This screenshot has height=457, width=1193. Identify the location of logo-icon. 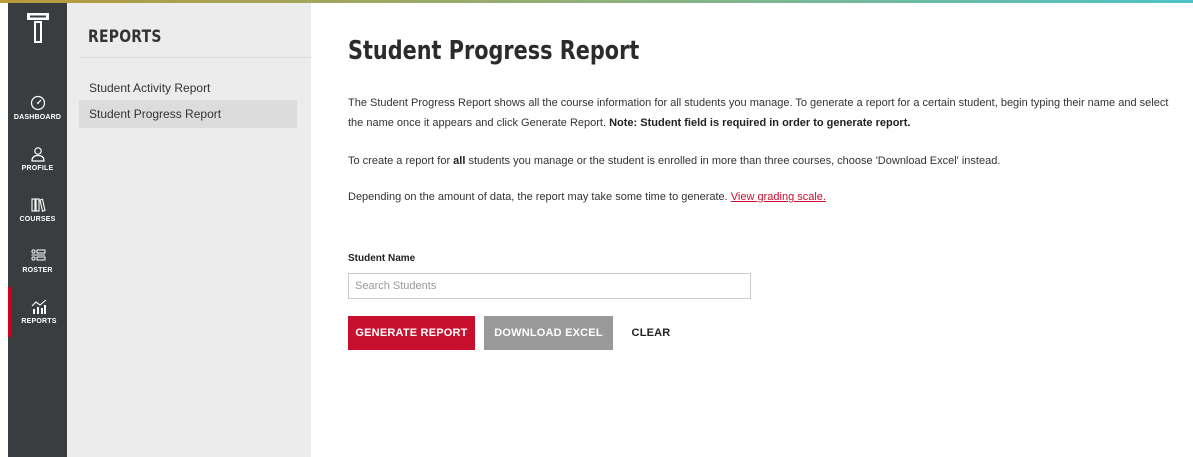
(37, 39).